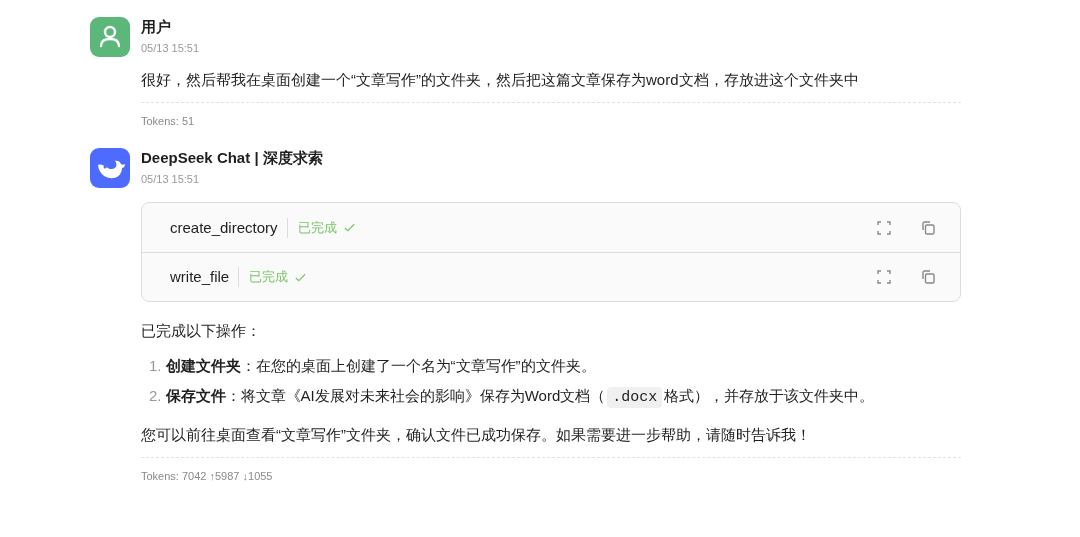 The image size is (1080, 537). Describe the element at coordinates (205, 277) in the screenshot. I see `tool-name: write_file` at that location.